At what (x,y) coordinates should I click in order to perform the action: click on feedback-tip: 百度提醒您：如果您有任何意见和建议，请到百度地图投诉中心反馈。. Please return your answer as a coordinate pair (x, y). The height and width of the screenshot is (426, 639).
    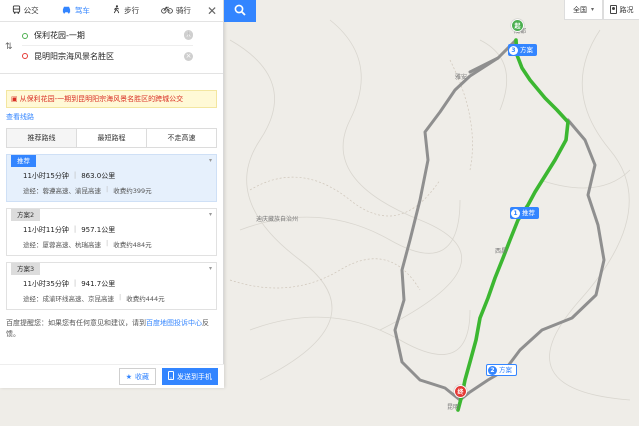
    Looking at the image, I should click on (111, 329).